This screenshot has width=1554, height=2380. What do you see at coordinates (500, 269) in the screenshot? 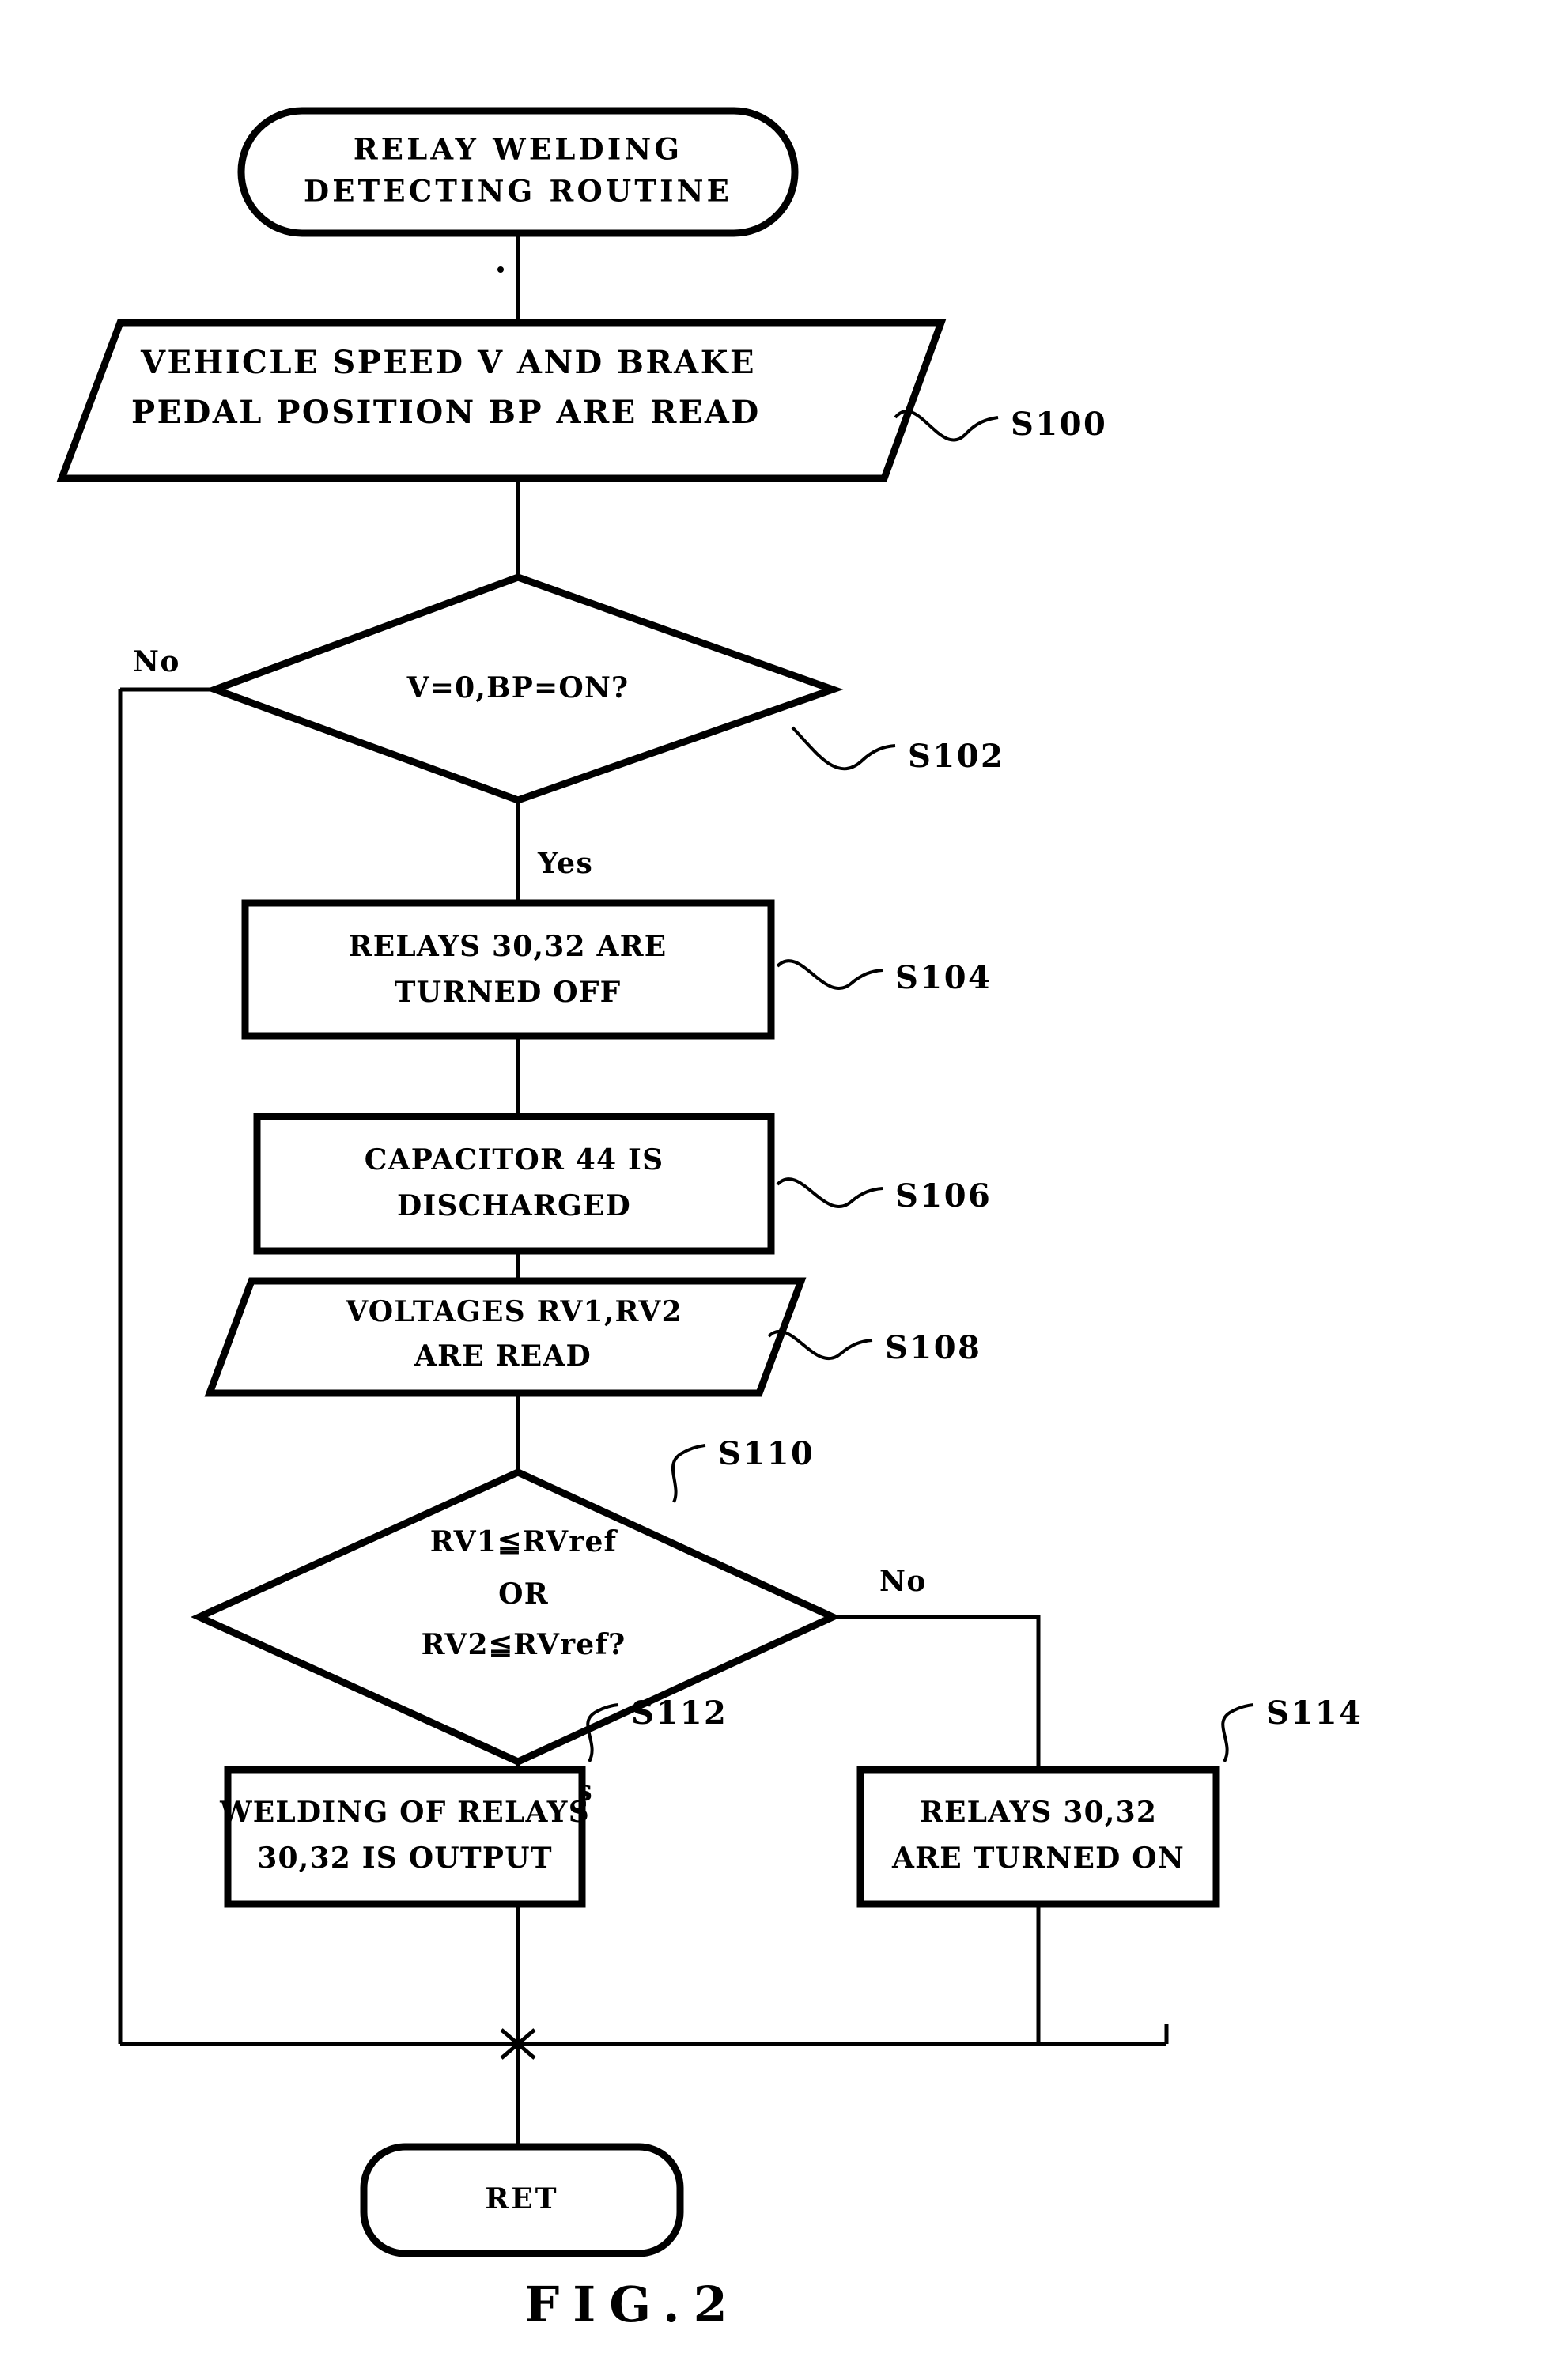
I see `connector-tick-dot` at bounding box center [500, 269].